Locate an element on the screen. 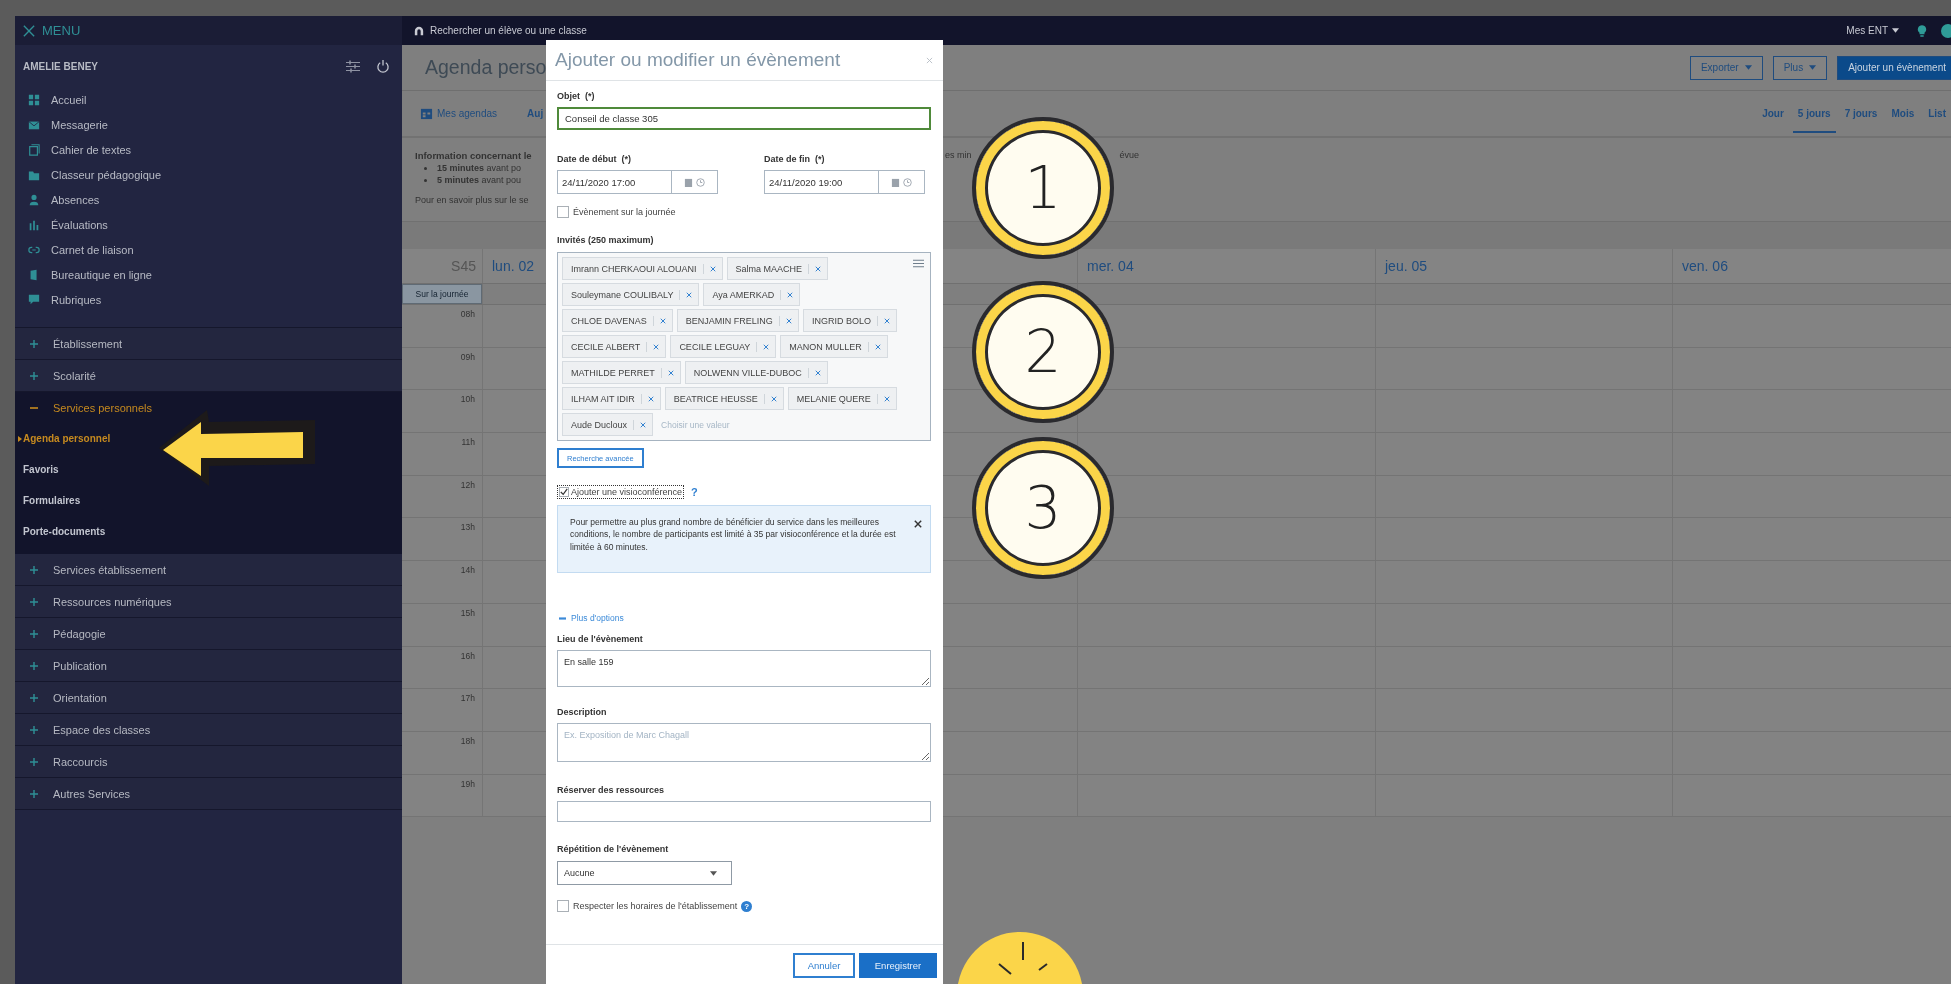 Image resolution: width=1951 pixels, height=984 pixels. invitee-tag: Aya AMERKAD is located at coordinates (752, 294).